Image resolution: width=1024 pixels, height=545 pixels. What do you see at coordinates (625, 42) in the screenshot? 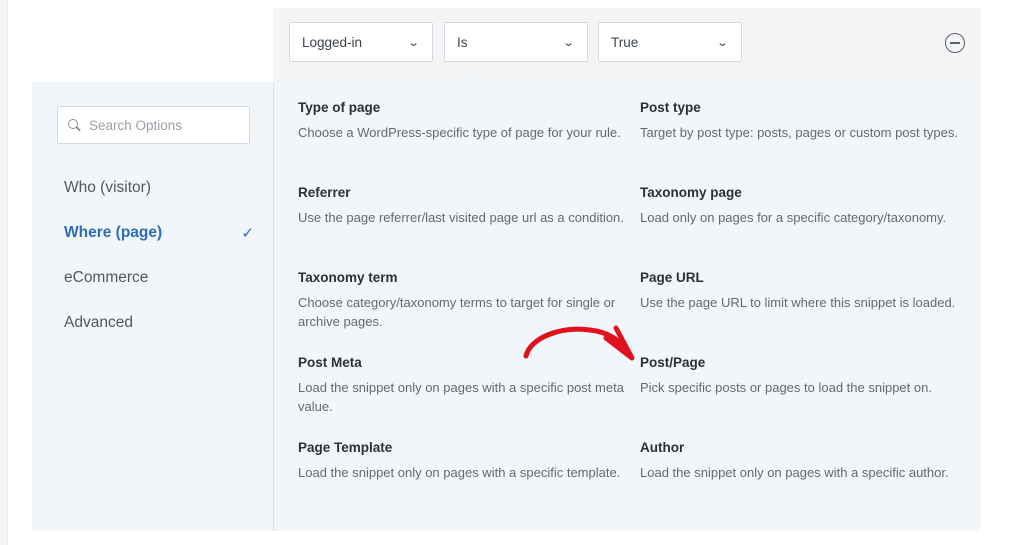
I see `value-select-value: True` at bounding box center [625, 42].